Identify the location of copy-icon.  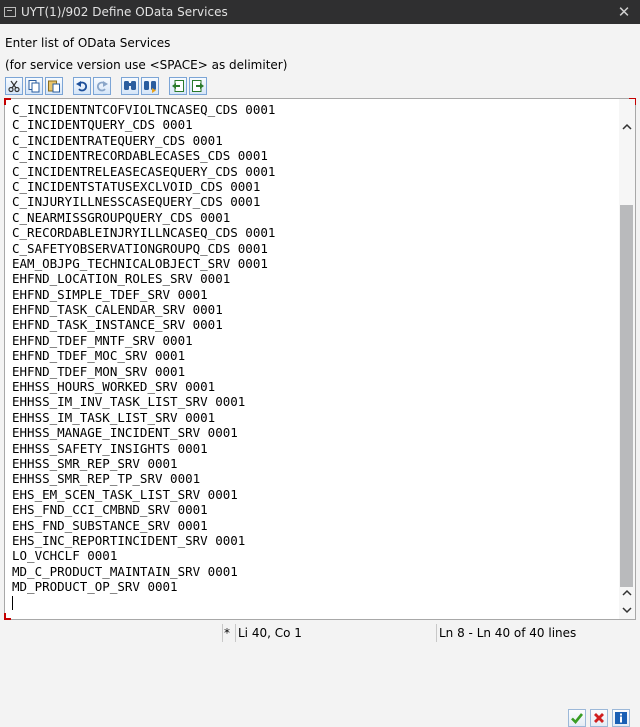
(34, 86).